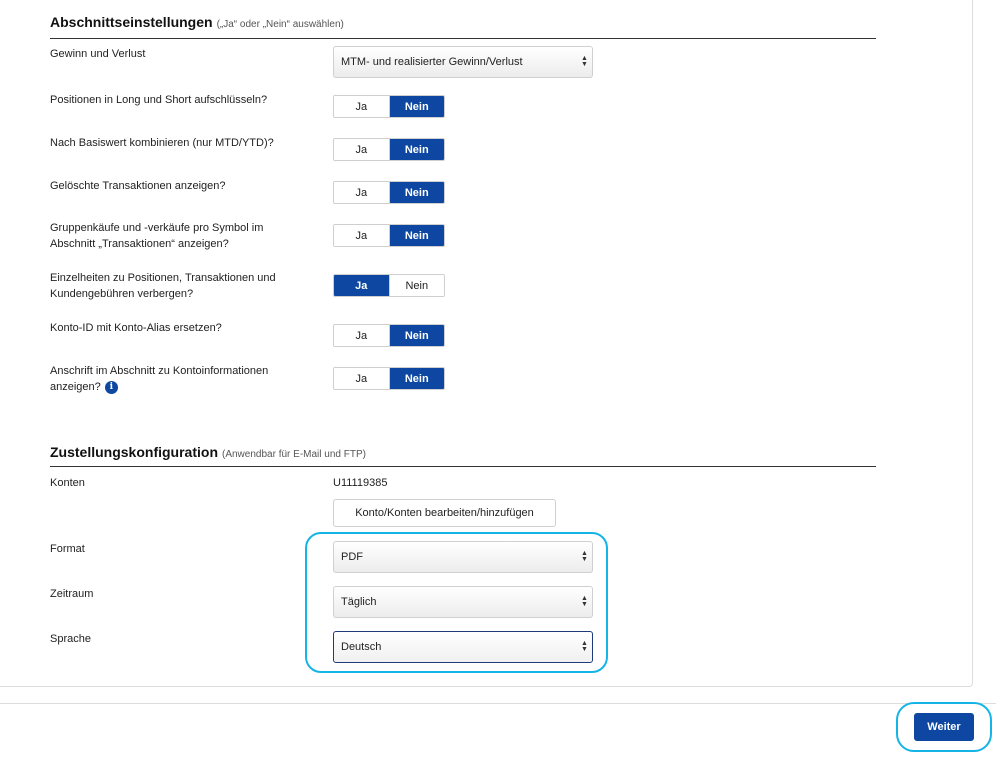  Describe the element at coordinates (444, 513) in the screenshot. I see `edit-accounts-button: Konto/Konten bearbeiten/hinzufügen` at that location.